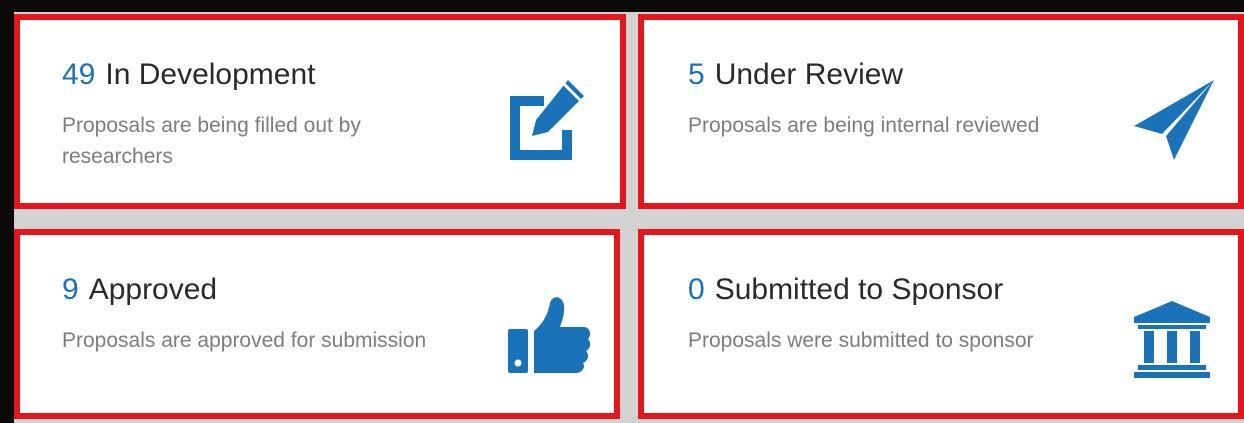  I want to click on paper-plane-icon, so click(1174, 120).